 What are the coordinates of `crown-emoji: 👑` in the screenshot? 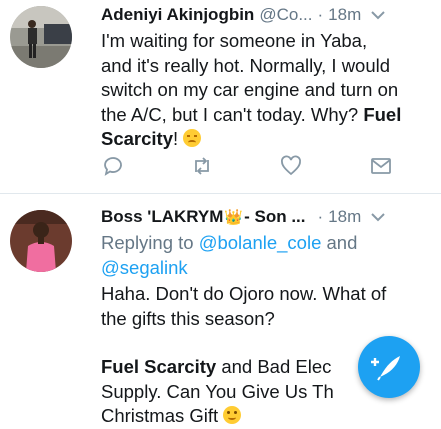 It's located at (234, 217).